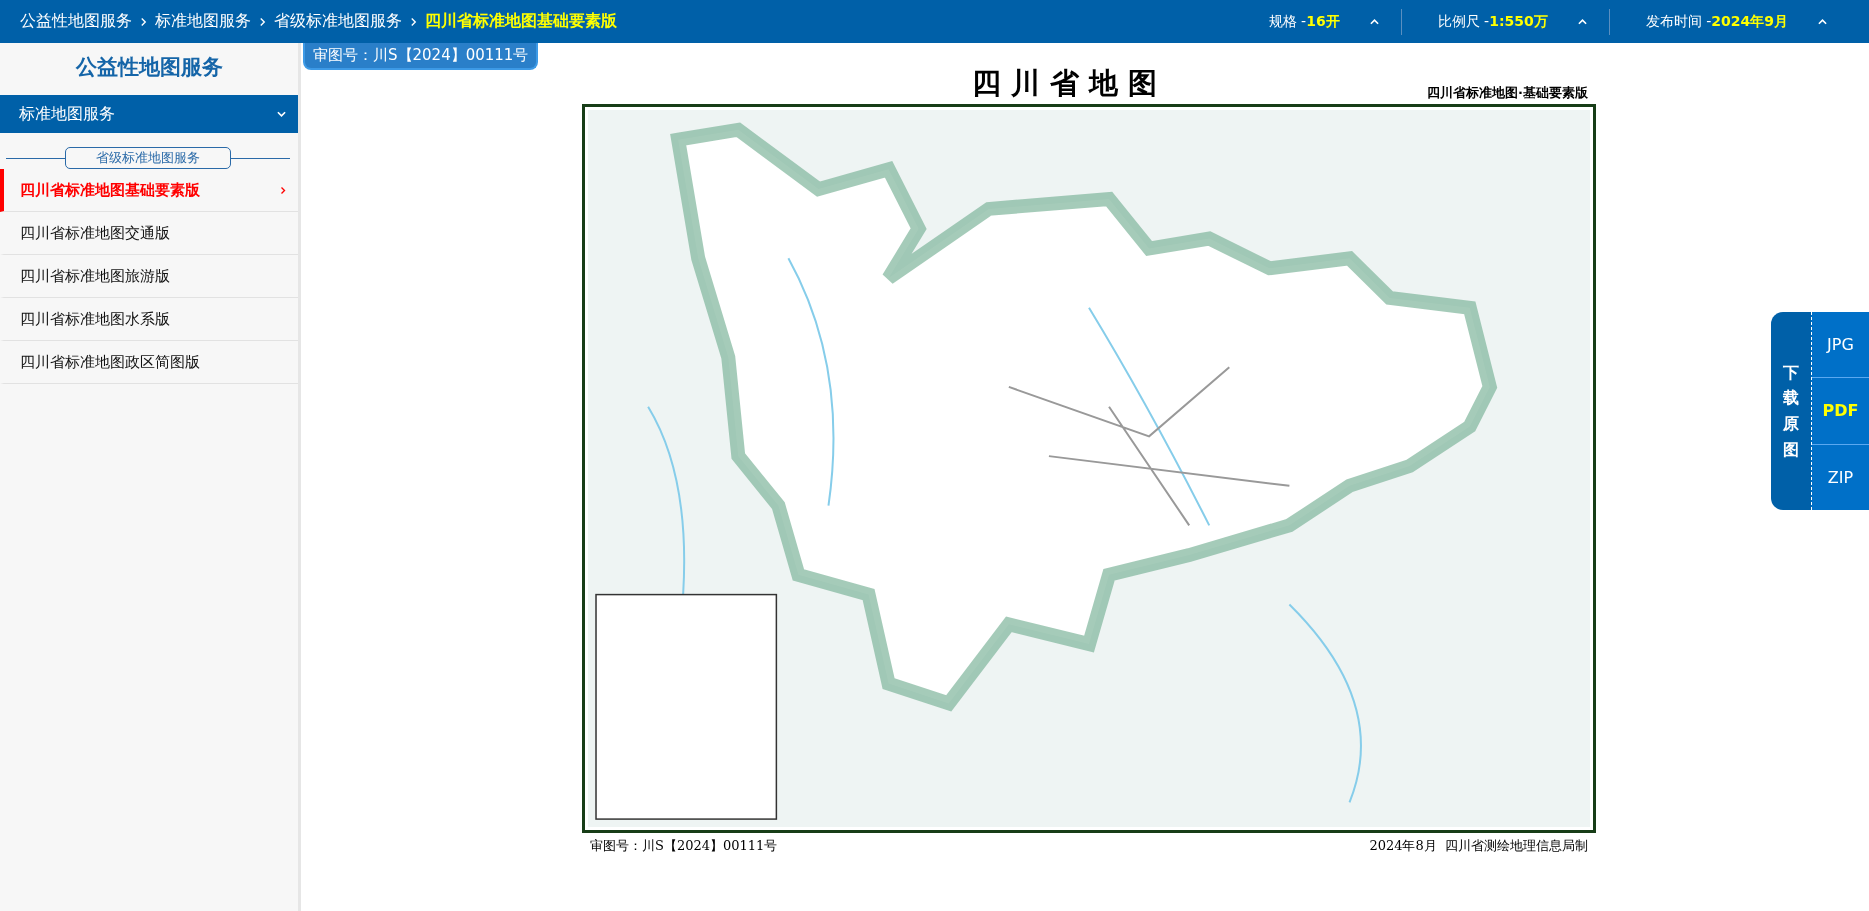  Describe the element at coordinates (1518, 21) in the screenshot. I see `filter-value: 1:550万` at that location.